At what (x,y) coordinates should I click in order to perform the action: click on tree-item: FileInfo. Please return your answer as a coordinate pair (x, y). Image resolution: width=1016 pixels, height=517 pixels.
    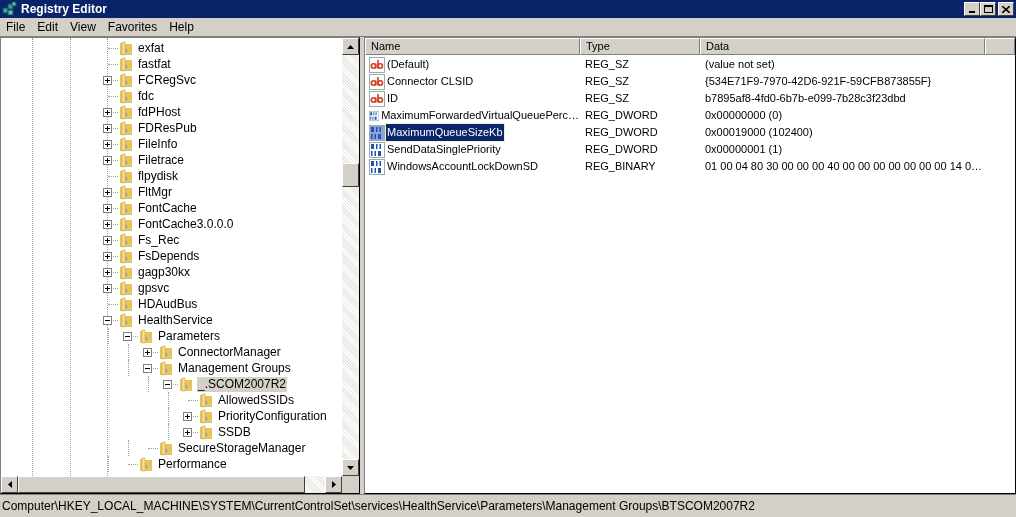
    Looking at the image, I should click on (158, 144).